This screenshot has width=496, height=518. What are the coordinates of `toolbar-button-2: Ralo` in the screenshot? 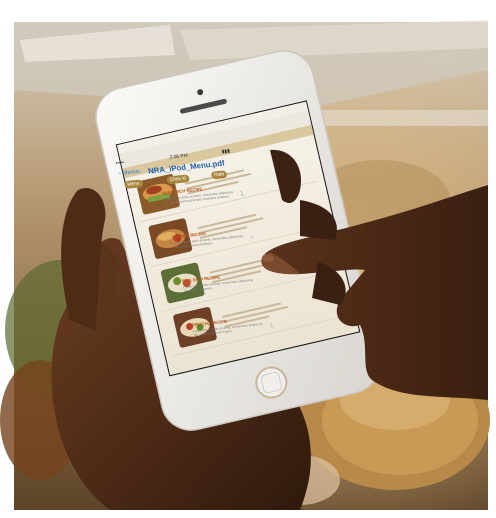 It's located at (219, 175).